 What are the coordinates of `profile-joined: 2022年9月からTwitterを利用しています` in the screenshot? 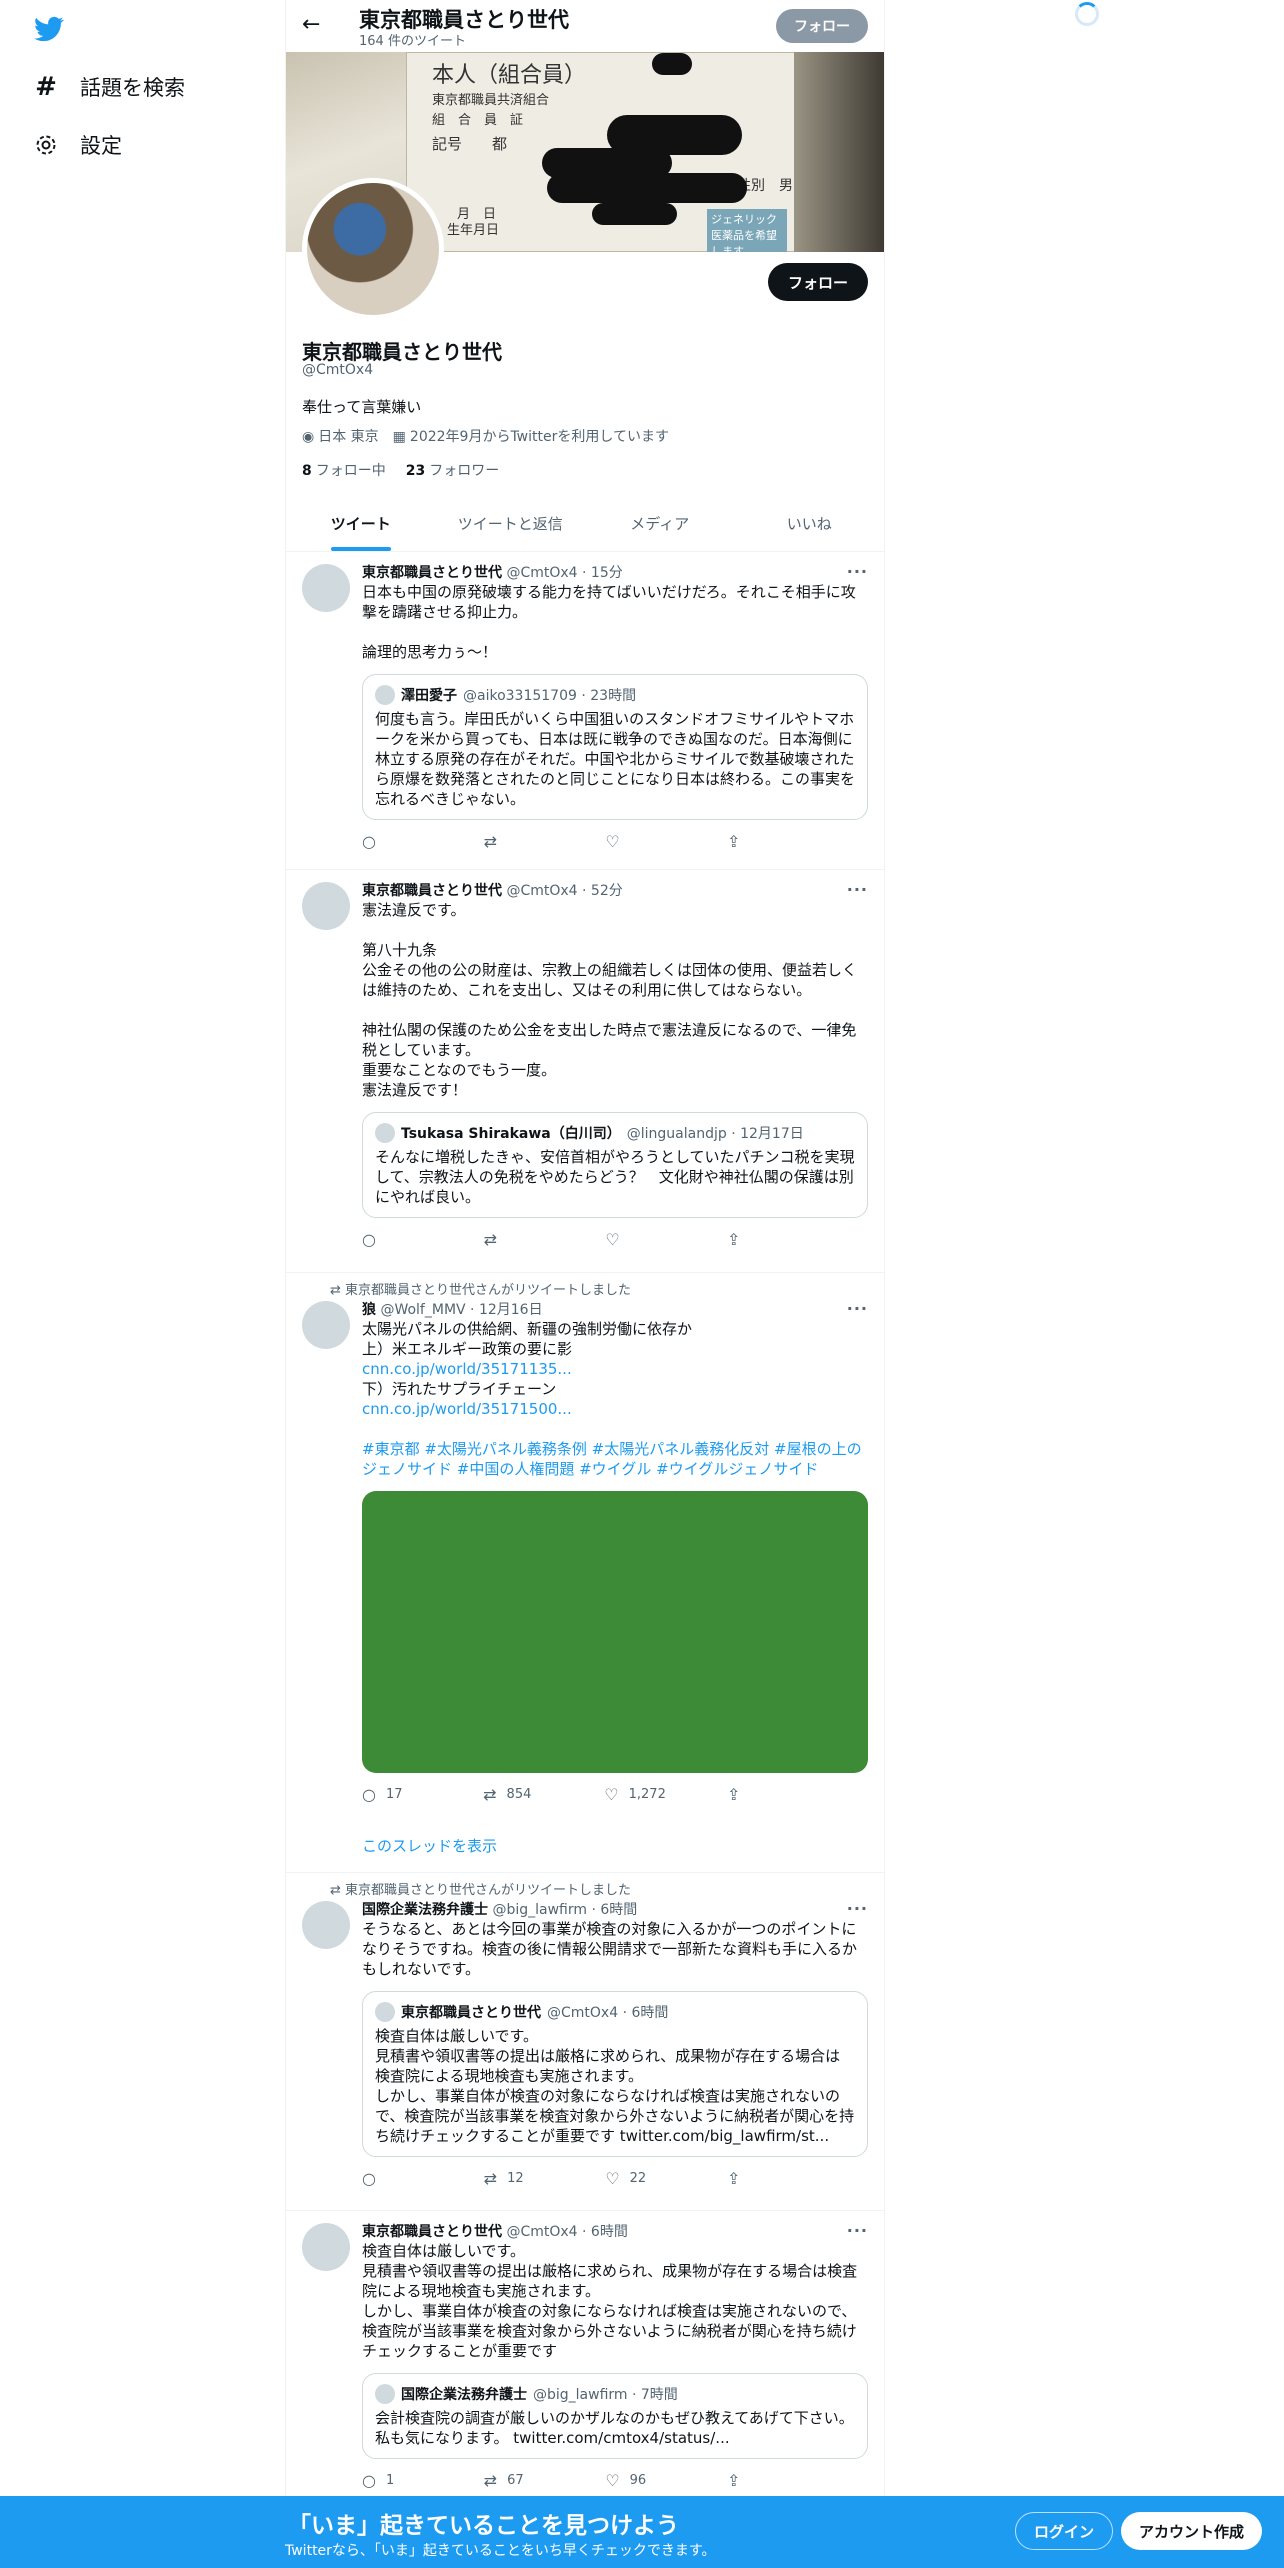 It's located at (539, 437).